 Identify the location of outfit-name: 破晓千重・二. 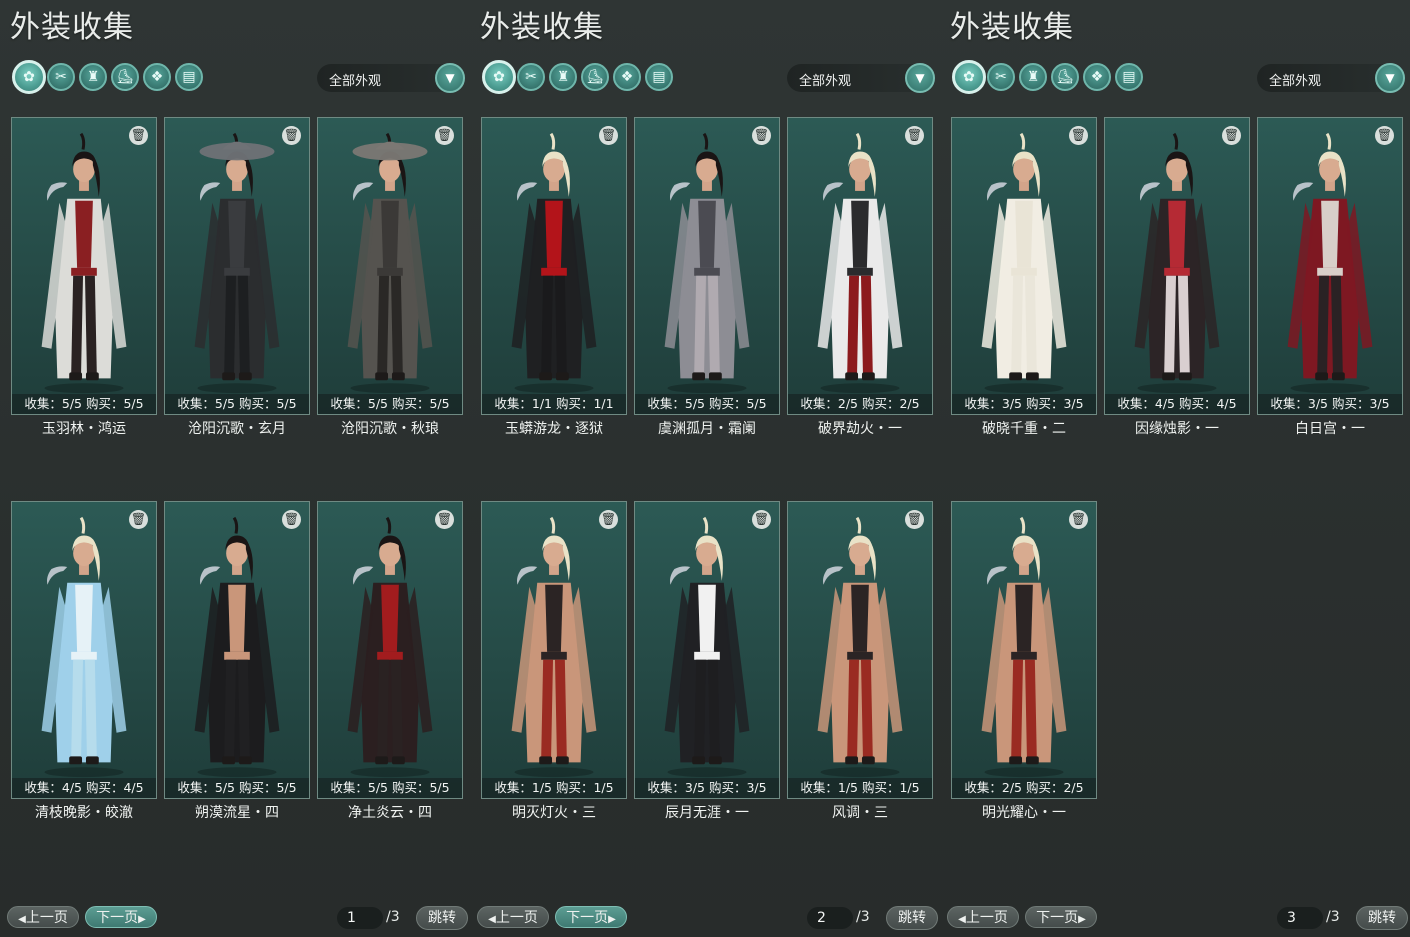
(1024, 429).